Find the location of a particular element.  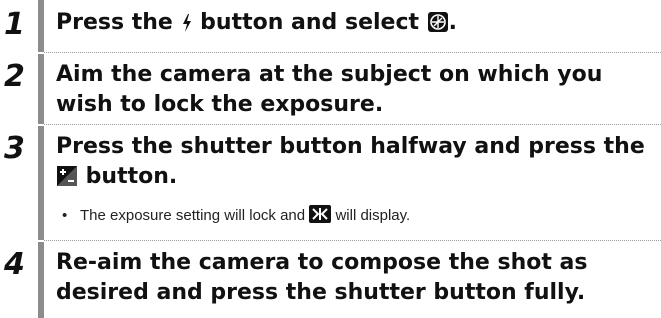

note-text: will display. is located at coordinates (371, 215).